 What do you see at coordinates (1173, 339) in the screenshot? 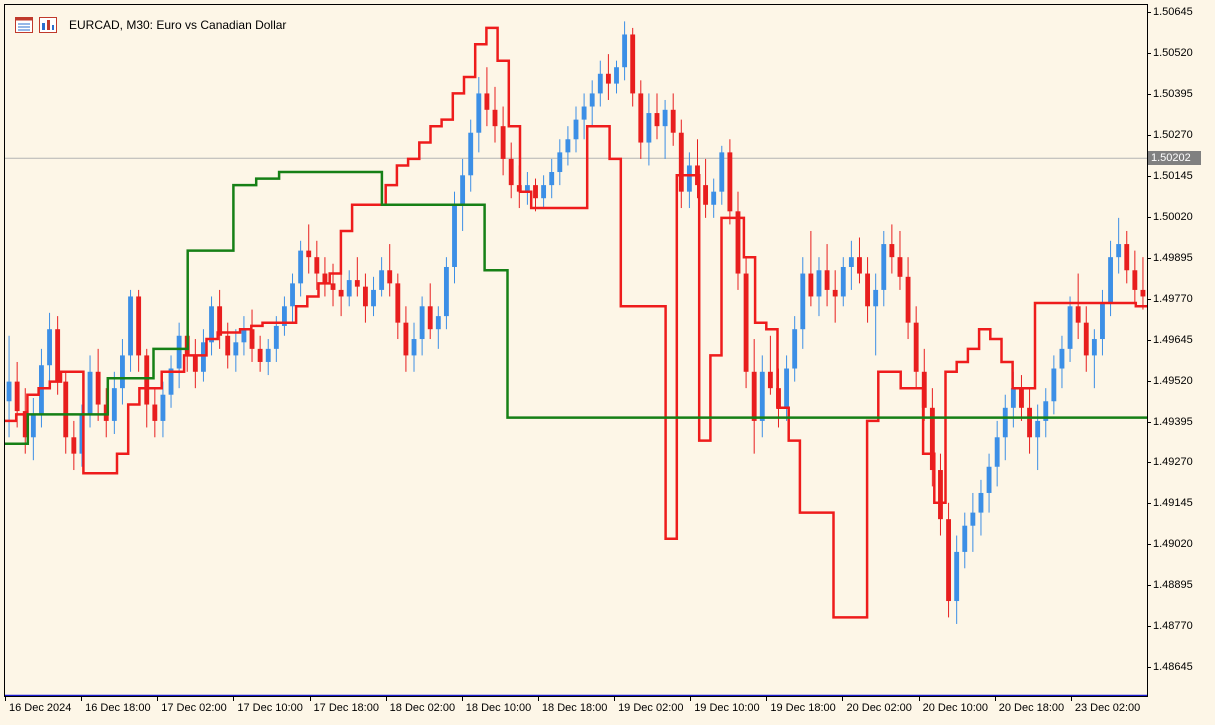
I see `price-tick-label: 1.49645` at bounding box center [1173, 339].